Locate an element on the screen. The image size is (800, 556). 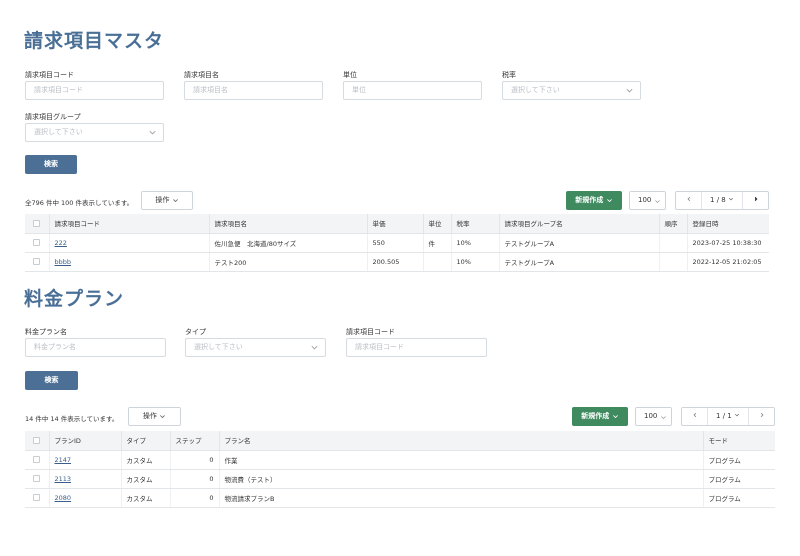
column-header: プラン名 is located at coordinates (461, 441).